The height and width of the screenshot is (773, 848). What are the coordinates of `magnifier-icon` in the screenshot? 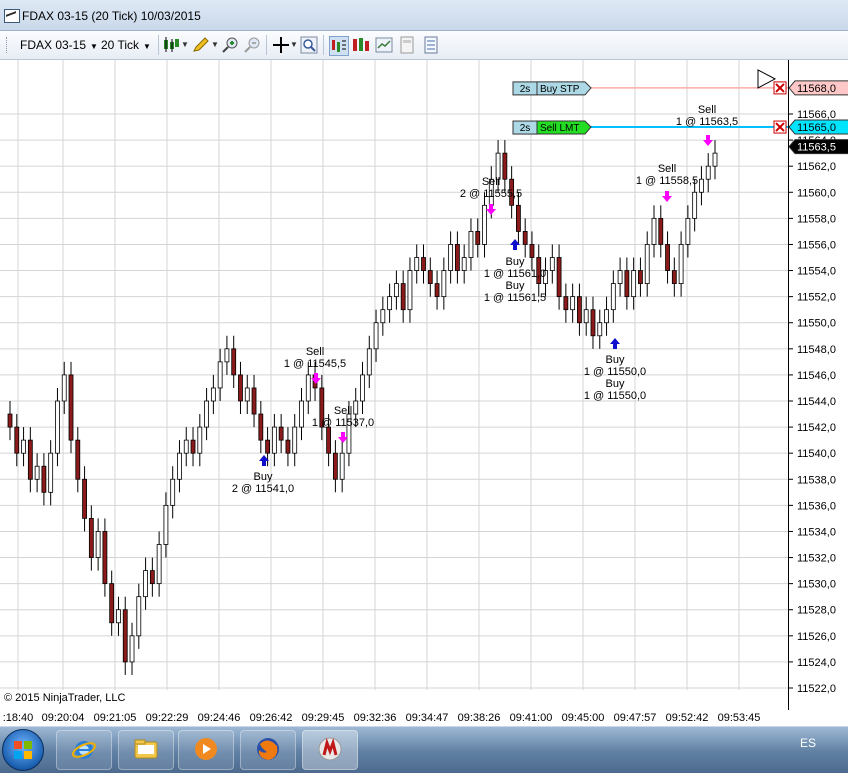 It's located at (309, 45).